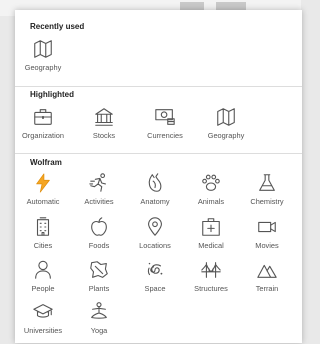 This screenshot has width=320, height=344. I want to click on bank-icon, so click(104, 117).